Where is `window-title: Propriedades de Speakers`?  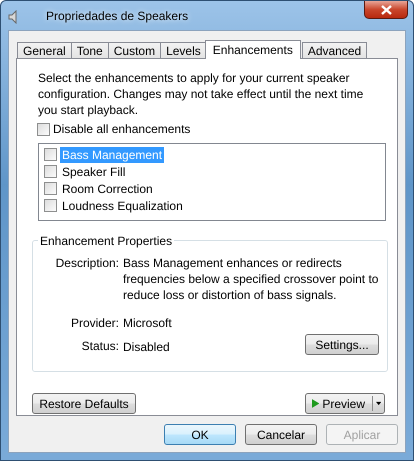 window-title: Propriedades de Speakers is located at coordinates (117, 16).